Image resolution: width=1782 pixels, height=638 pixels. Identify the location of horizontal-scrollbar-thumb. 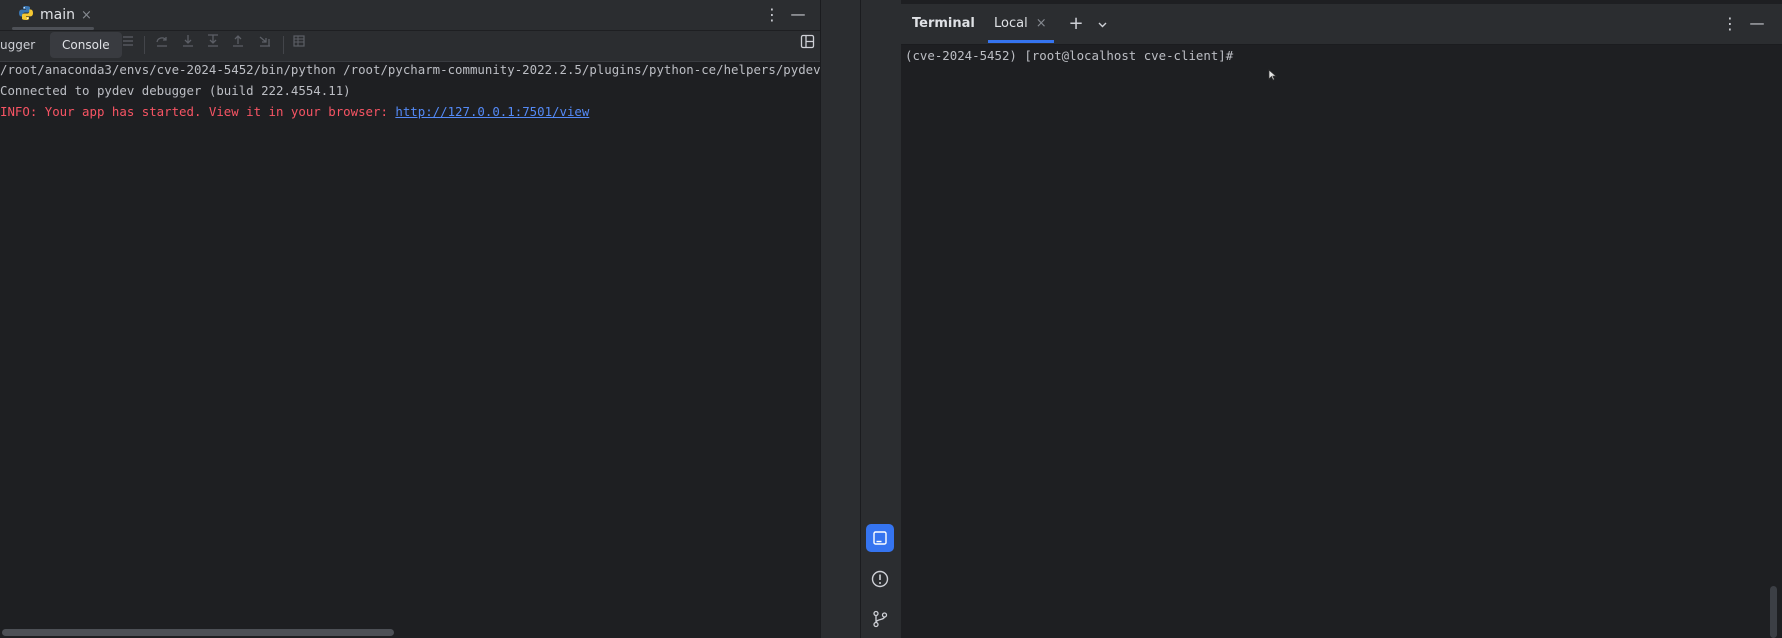
(198, 632).